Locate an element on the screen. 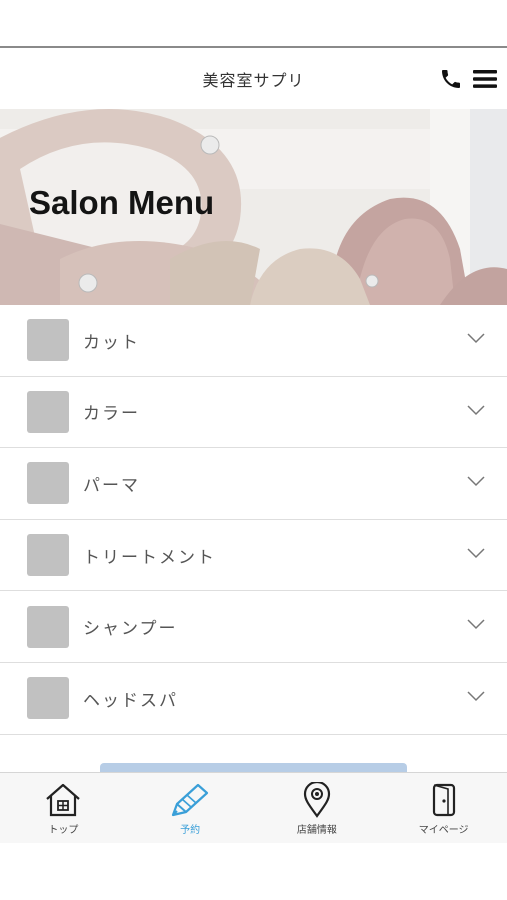  menu-item-label: カット is located at coordinates (111, 342).